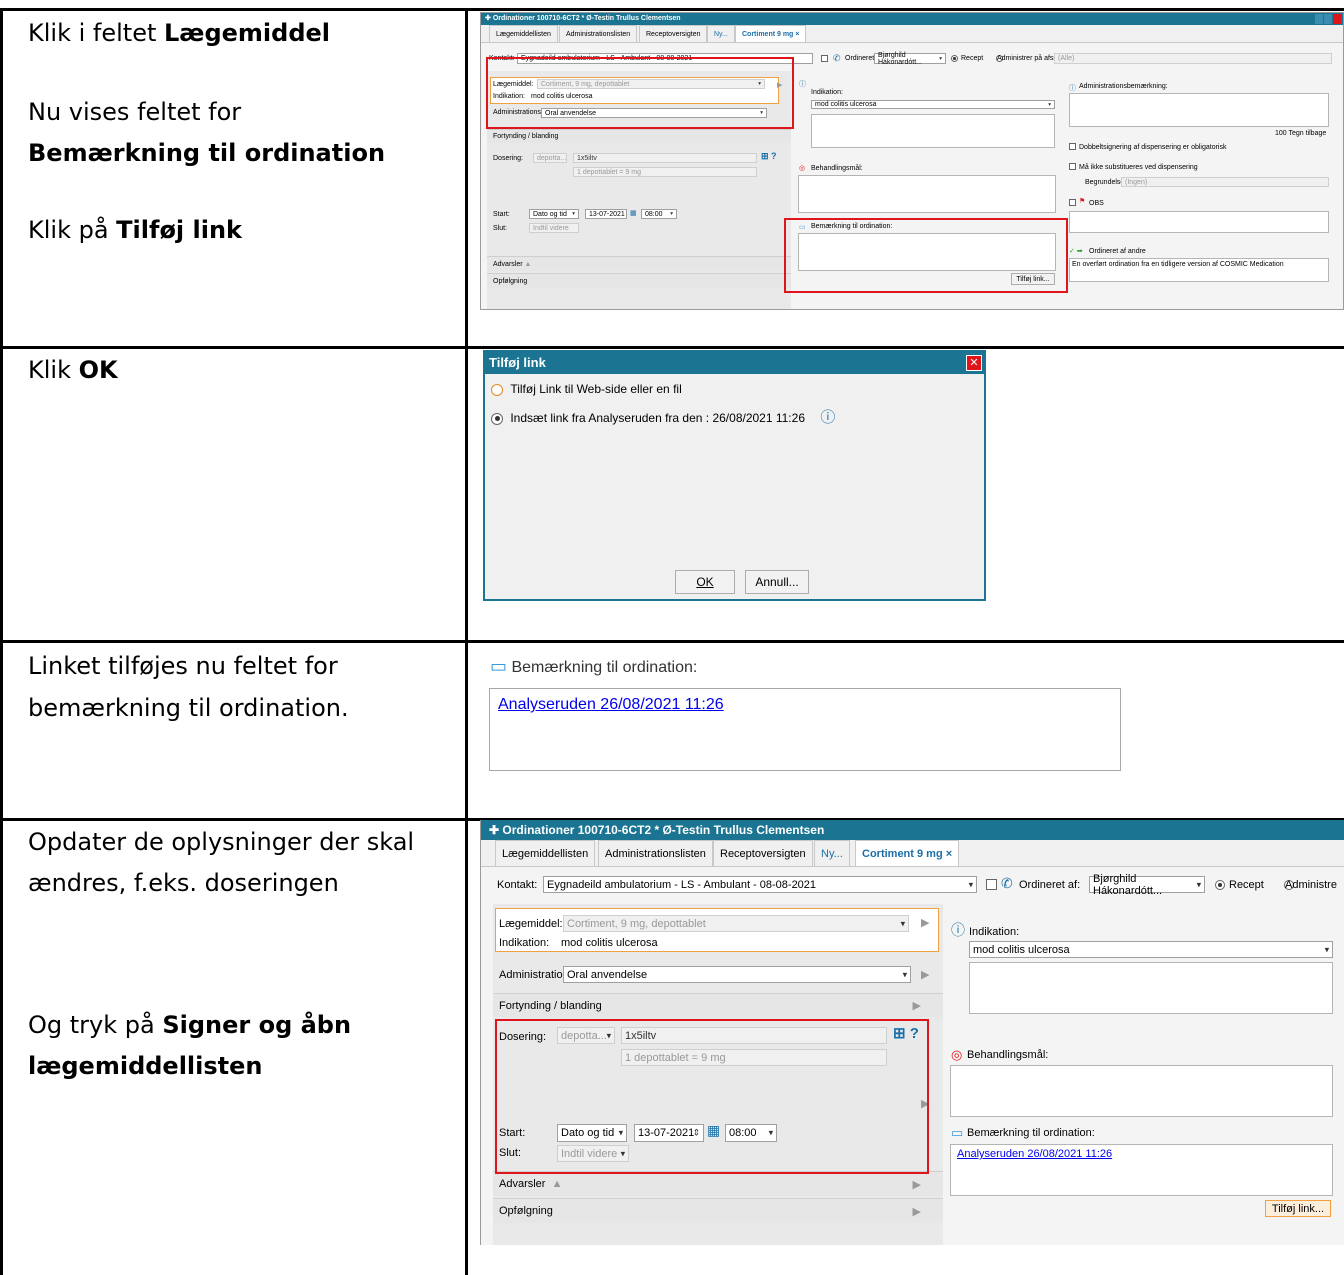  I want to click on obs-label: OBS, so click(1096, 203).